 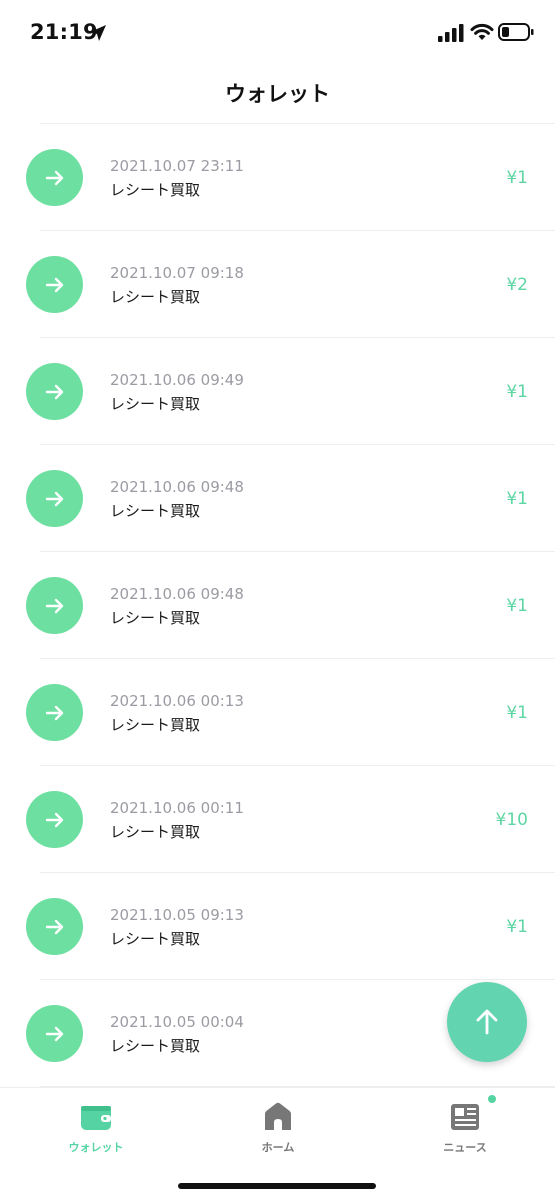 I want to click on tab-news: ニュース, so click(x=465, y=1127).